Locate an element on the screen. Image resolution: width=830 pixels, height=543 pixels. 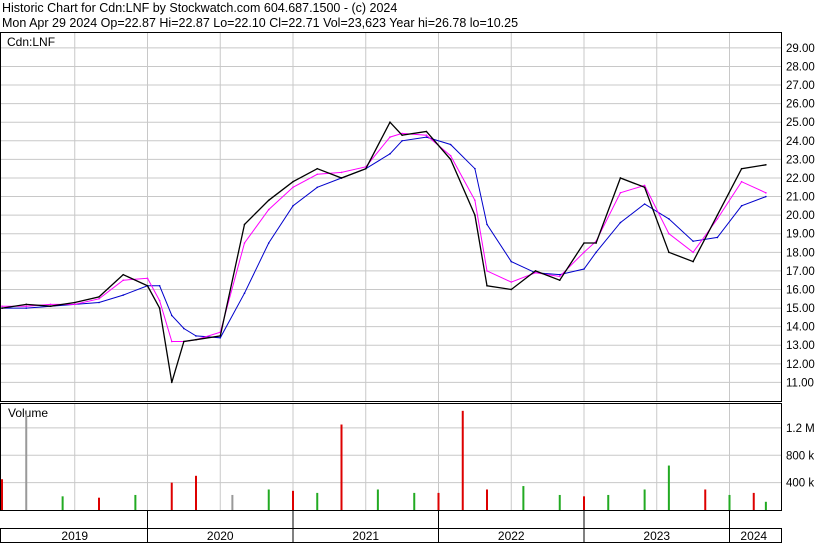
price-tick-label: 19.00 is located at coordinates (800, 235).